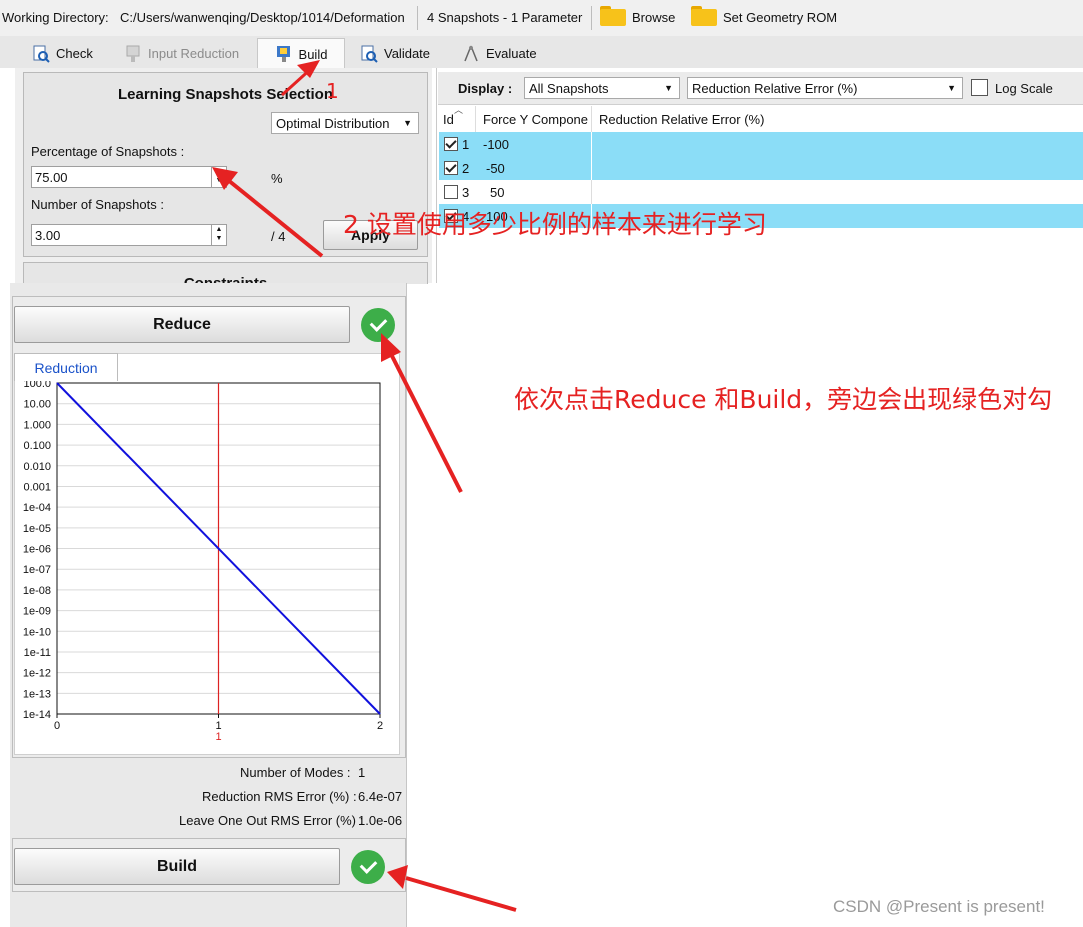 Image resolution: width=1083 pixels, height=927 pixels. What do you see at coordinates (425, 422) in the screenshot?
I see `arrow-to-reduce-check` at bounding box center [425, 422].